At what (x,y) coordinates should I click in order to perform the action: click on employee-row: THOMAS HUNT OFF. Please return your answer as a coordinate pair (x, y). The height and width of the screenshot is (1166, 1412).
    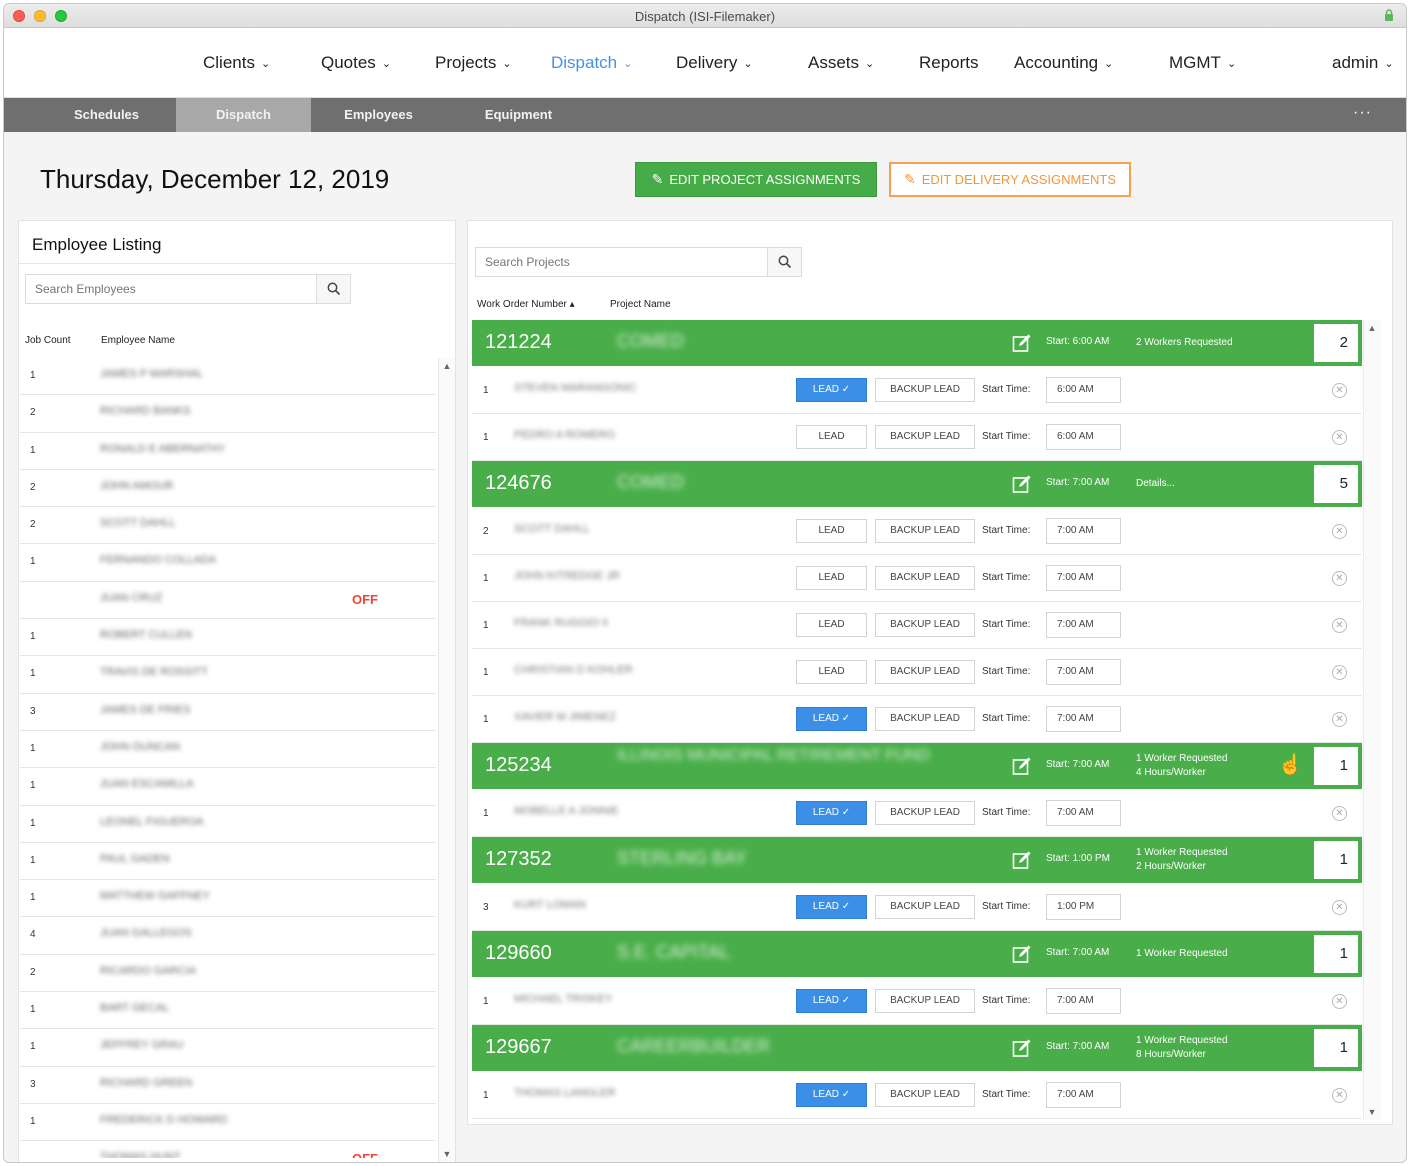
    Looking at the image, I should click on (228, 1149).